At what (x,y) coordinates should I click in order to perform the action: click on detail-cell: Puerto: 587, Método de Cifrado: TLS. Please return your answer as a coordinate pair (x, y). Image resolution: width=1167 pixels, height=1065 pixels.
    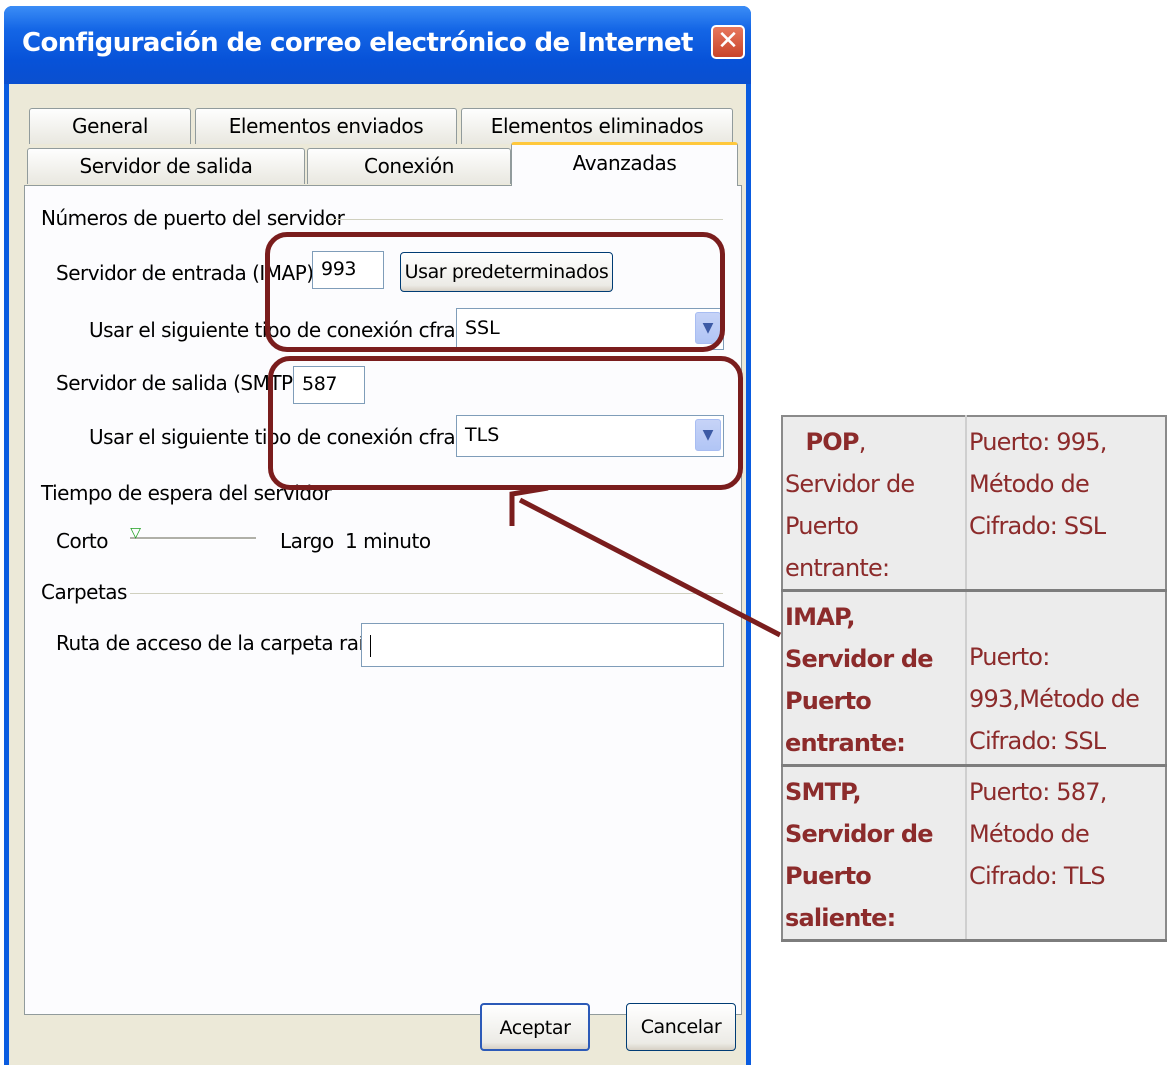
    Looking at the image, I should click on (1066, 853).